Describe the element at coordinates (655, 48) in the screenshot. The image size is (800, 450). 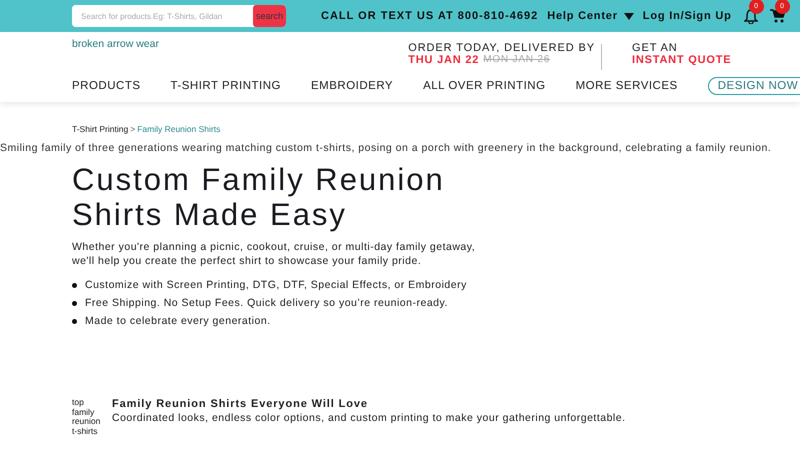
I see `quote-label: GET AN` at that location.